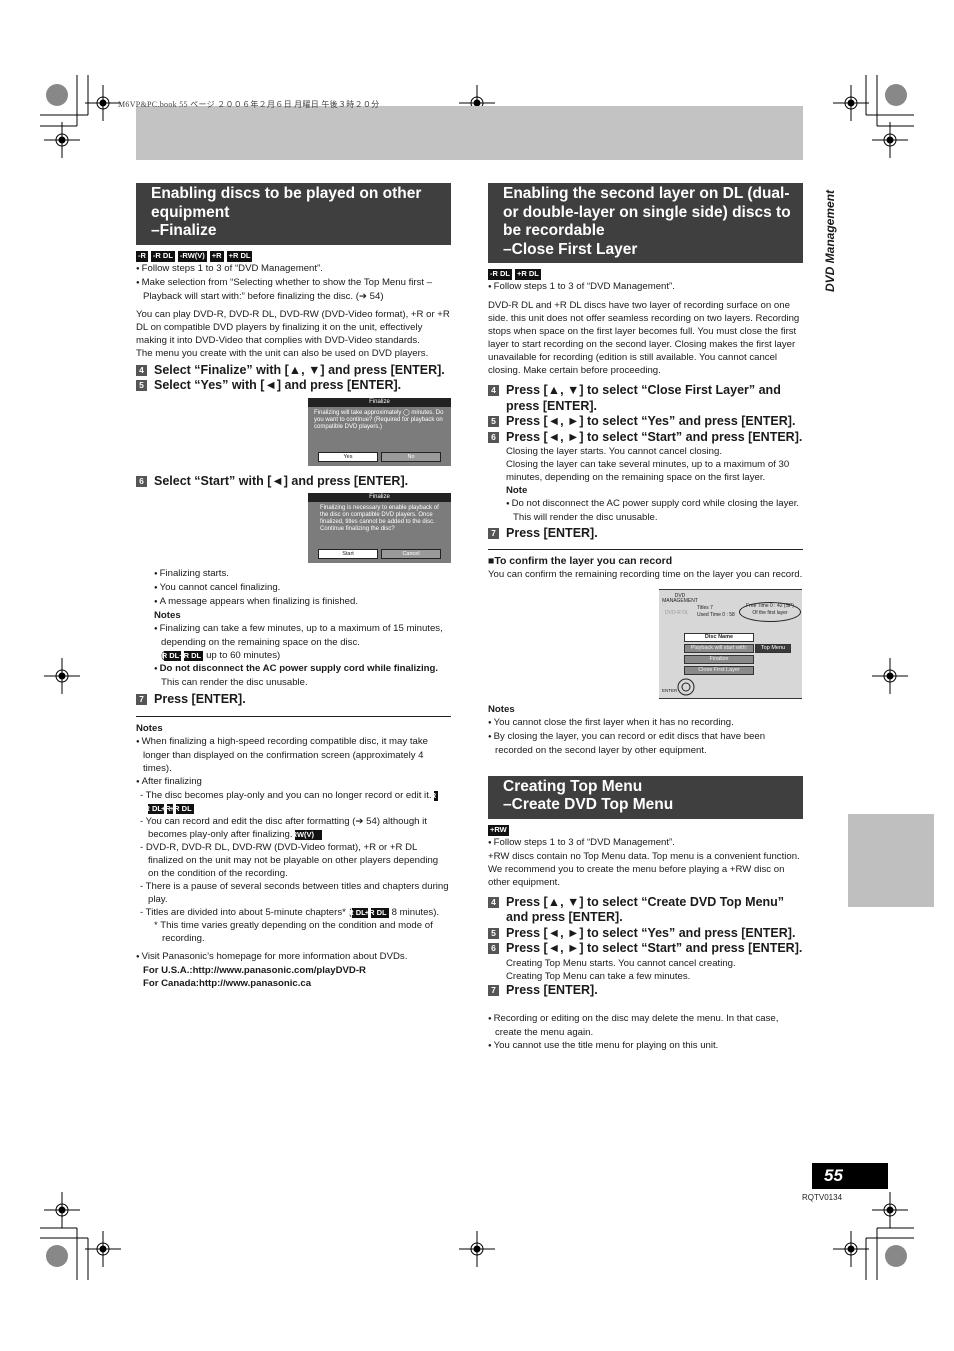 The height and width of the screenshot is (1351, 954). Describe the element at coordinates (773, 648) in the screenshot. I see `playback-value: Top Menu` at that location.